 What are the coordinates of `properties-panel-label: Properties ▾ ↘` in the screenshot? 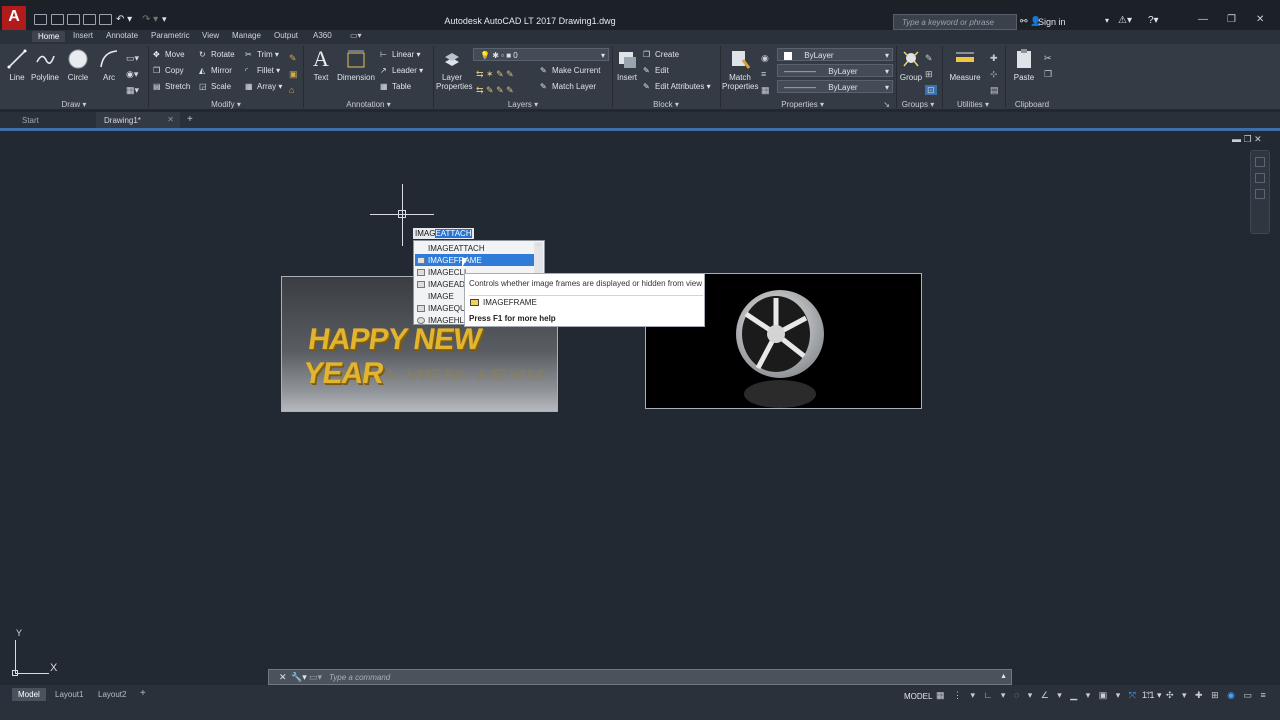 It's located at (809, 105).